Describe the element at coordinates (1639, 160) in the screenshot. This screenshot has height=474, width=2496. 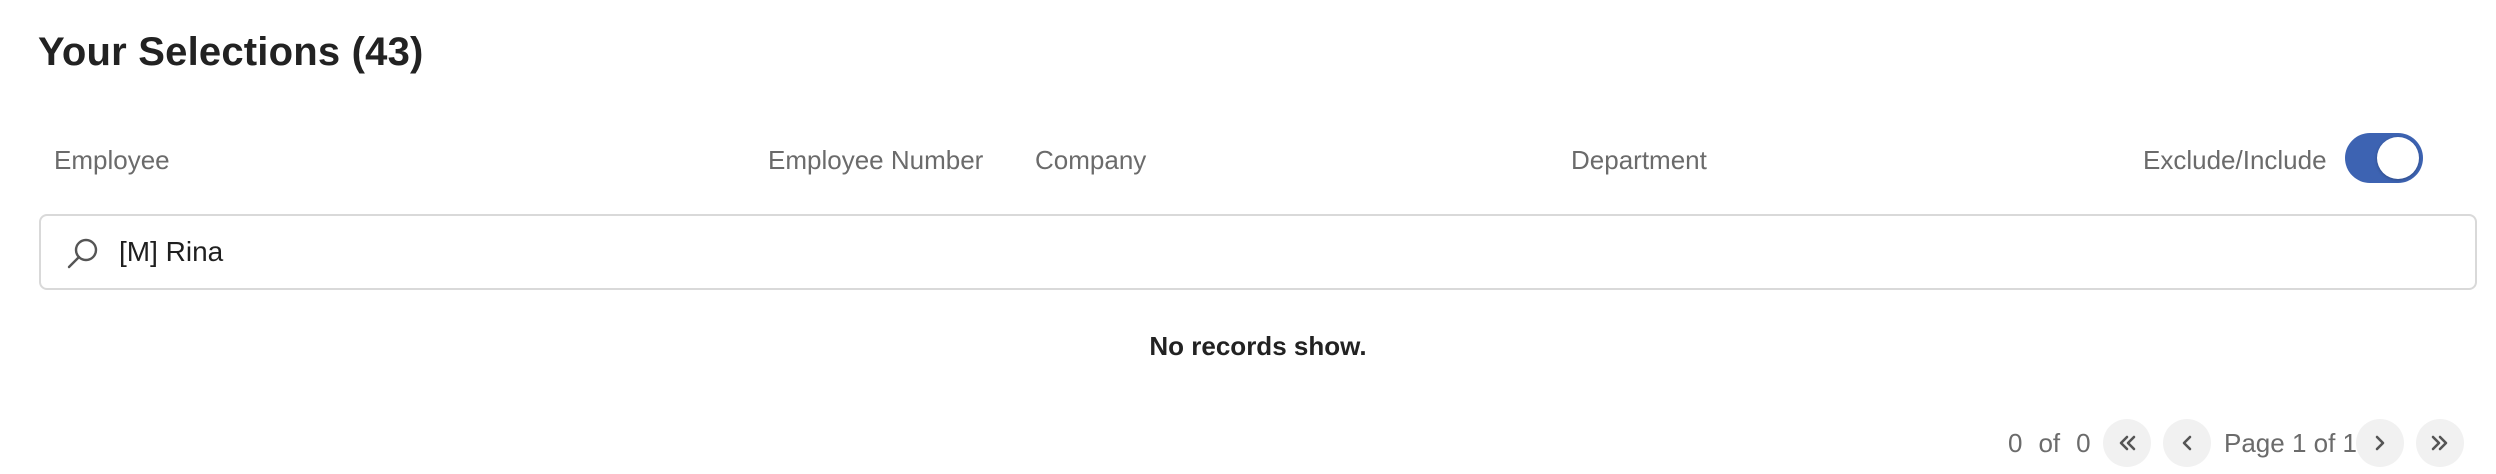
I see `column-header-department: Department` at that location.